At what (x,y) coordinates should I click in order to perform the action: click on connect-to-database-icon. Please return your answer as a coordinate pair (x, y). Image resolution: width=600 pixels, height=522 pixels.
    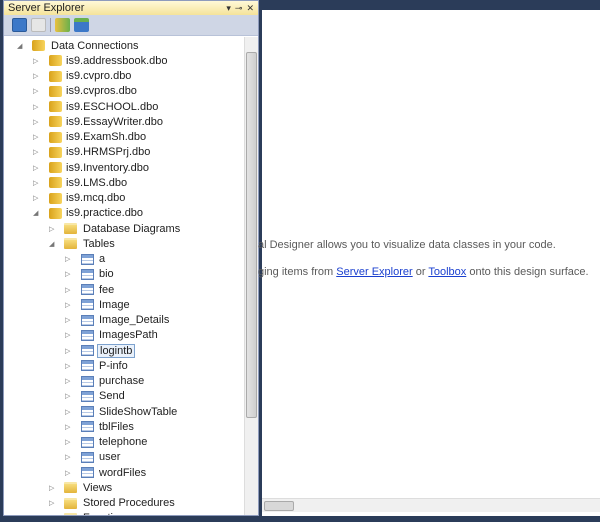
    Looking at the image, I should click on (62, 25).